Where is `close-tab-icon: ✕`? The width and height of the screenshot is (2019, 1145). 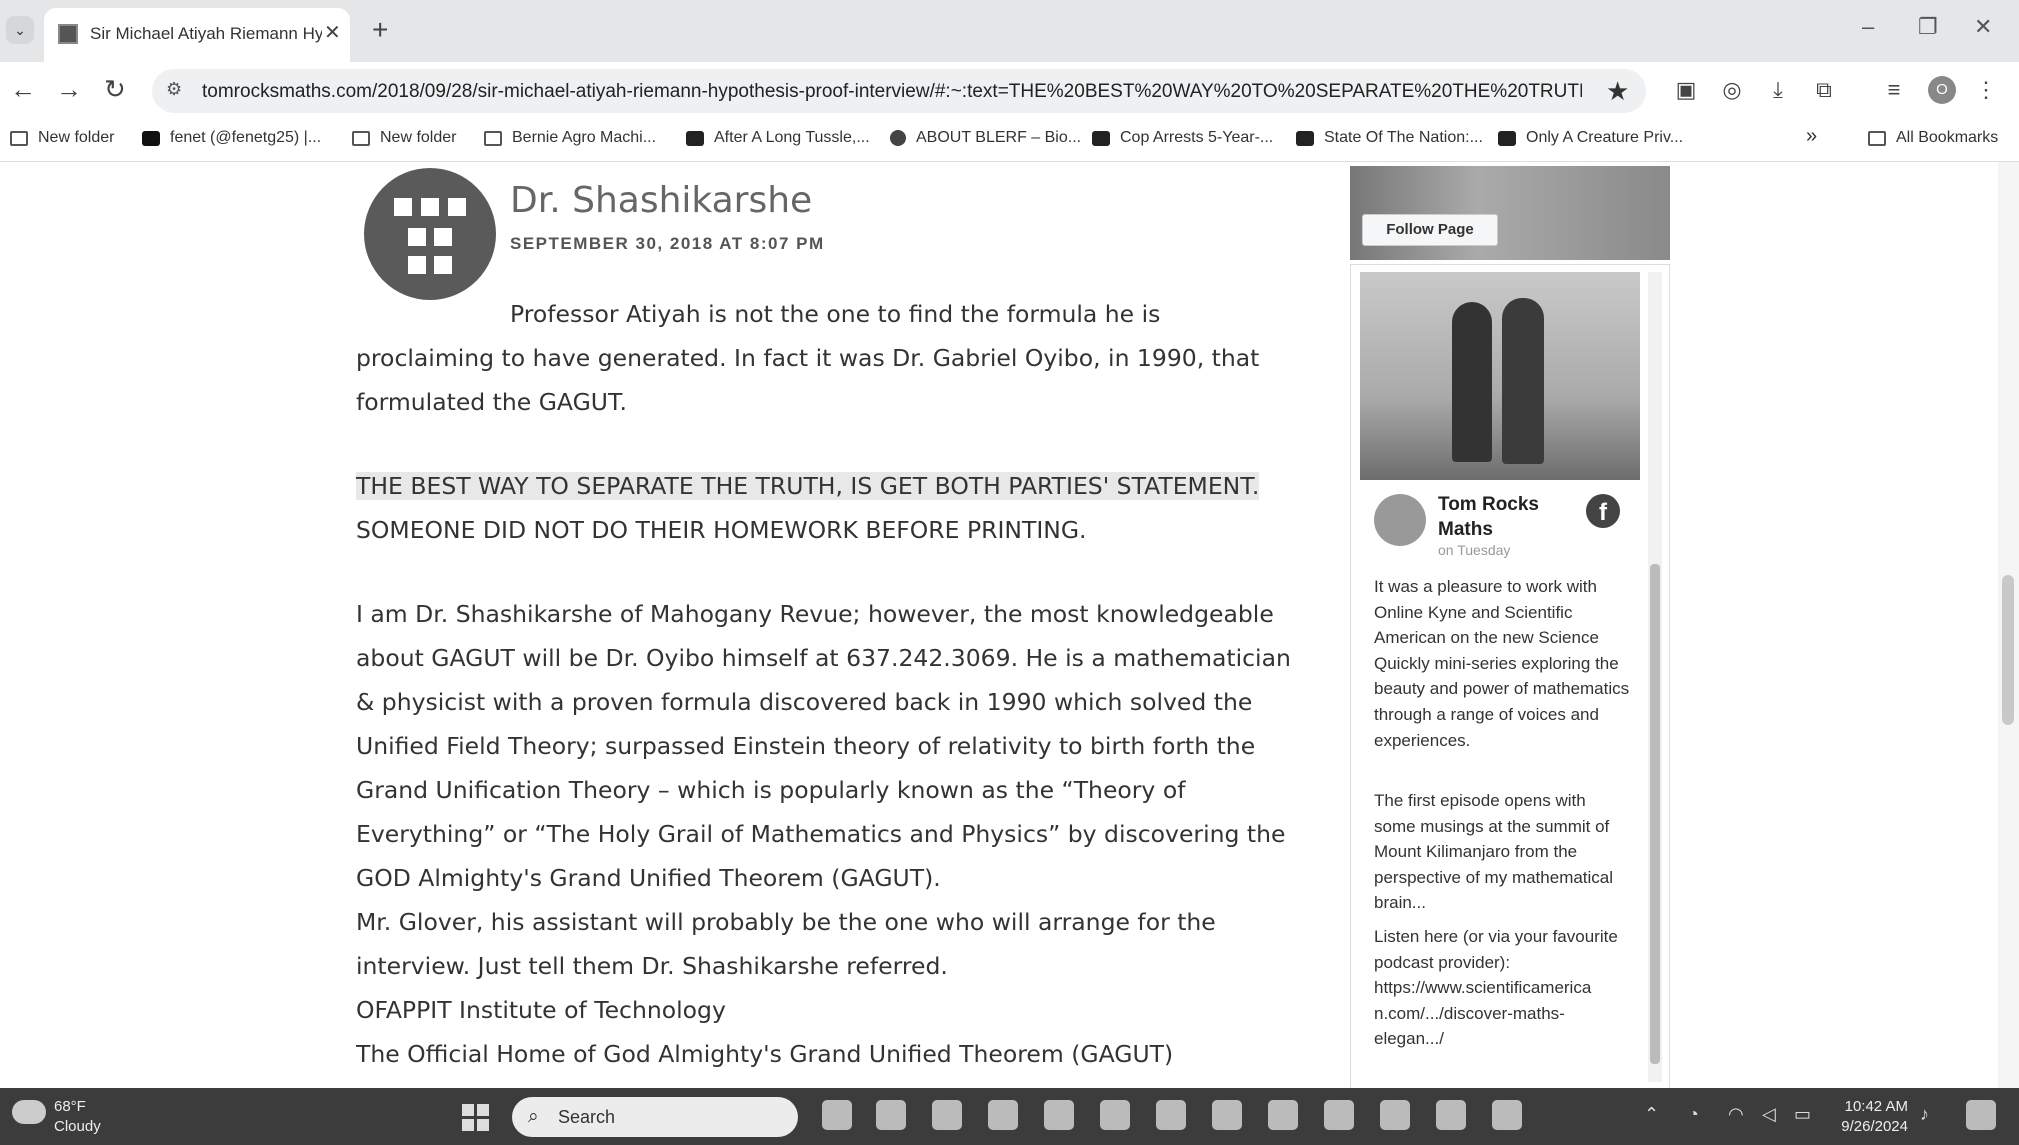 close-tab-icon: ✕ is located at coordinates (332, 32).